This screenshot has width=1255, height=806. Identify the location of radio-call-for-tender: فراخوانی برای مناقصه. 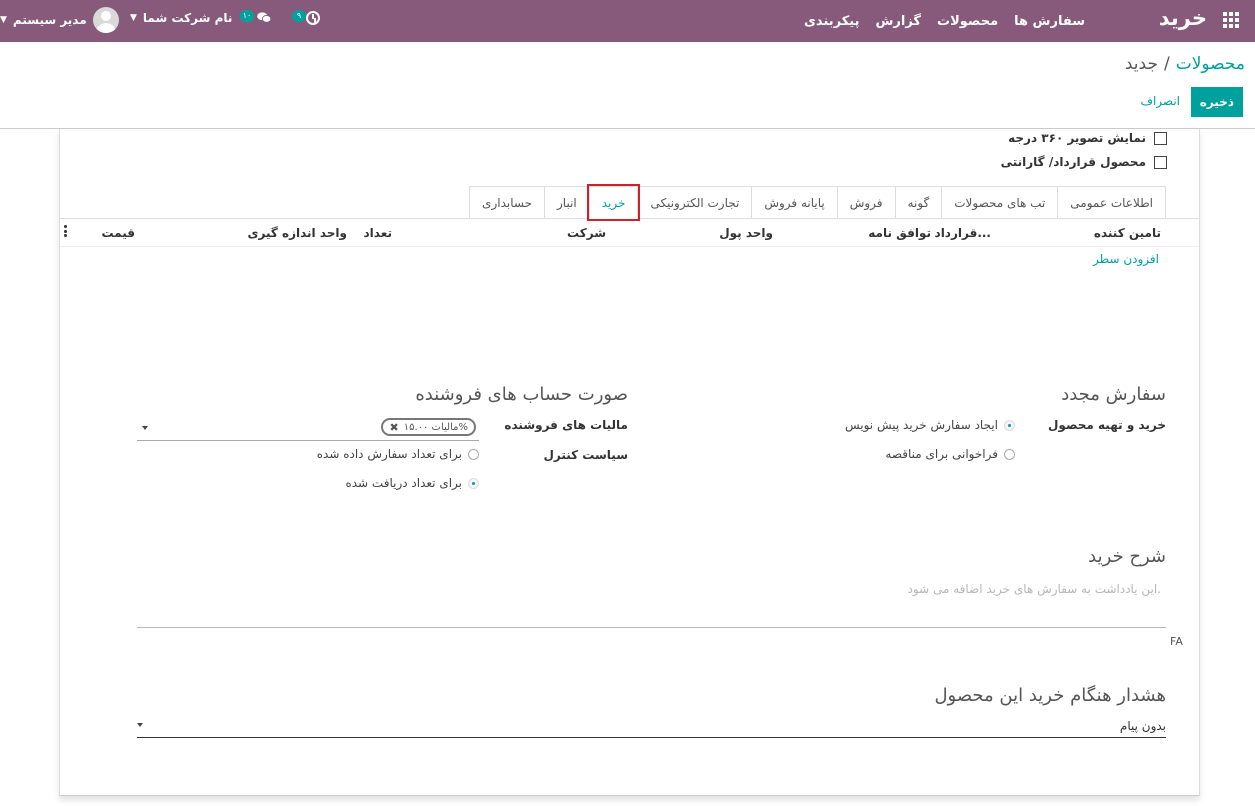
(950, 454).